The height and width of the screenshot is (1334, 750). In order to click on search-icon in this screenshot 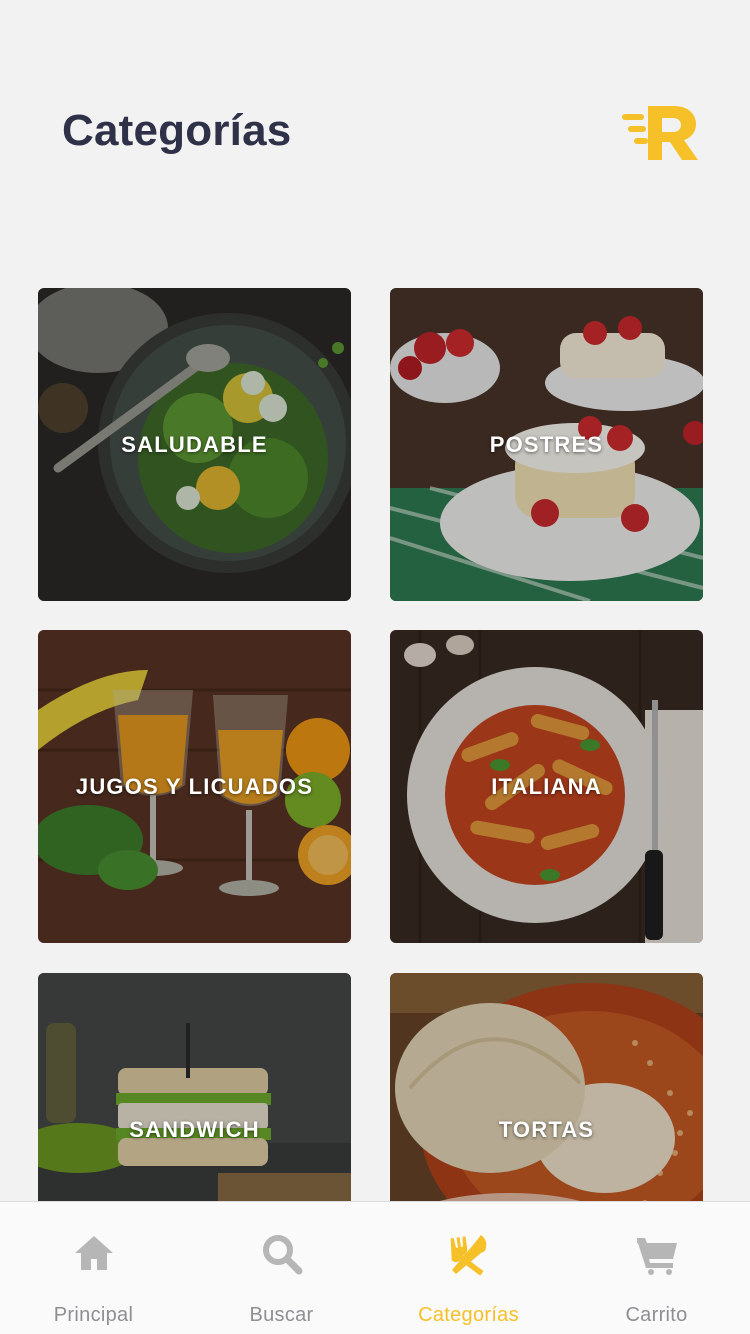, I will do `click(282, 1255)`.